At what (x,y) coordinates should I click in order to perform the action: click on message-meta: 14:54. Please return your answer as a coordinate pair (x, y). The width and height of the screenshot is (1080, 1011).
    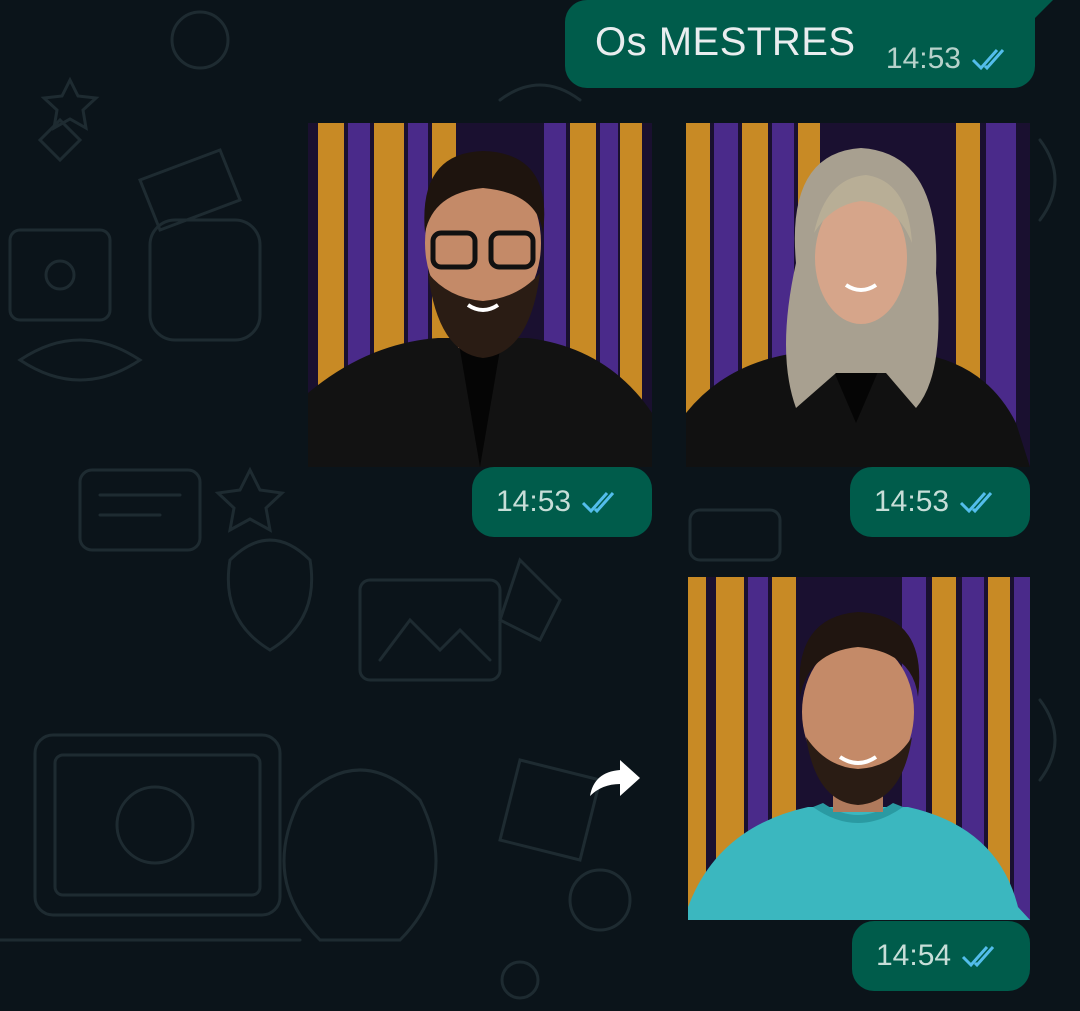
    Looking at the image, I should click on (938, 956).